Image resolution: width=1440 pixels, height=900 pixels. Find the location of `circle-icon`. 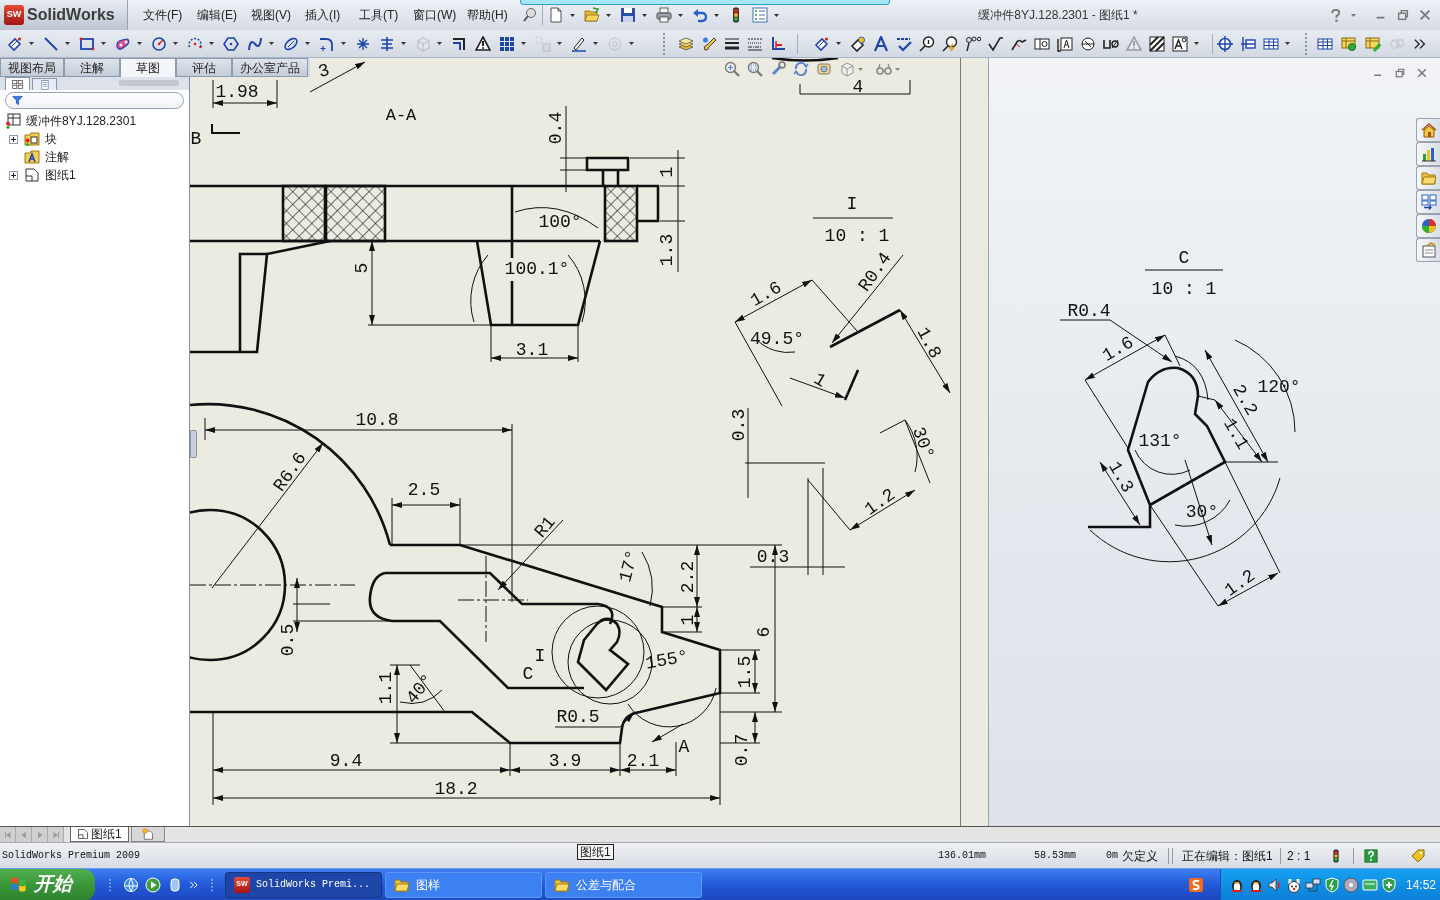

circle-icon is located at coordinates (159, 43).